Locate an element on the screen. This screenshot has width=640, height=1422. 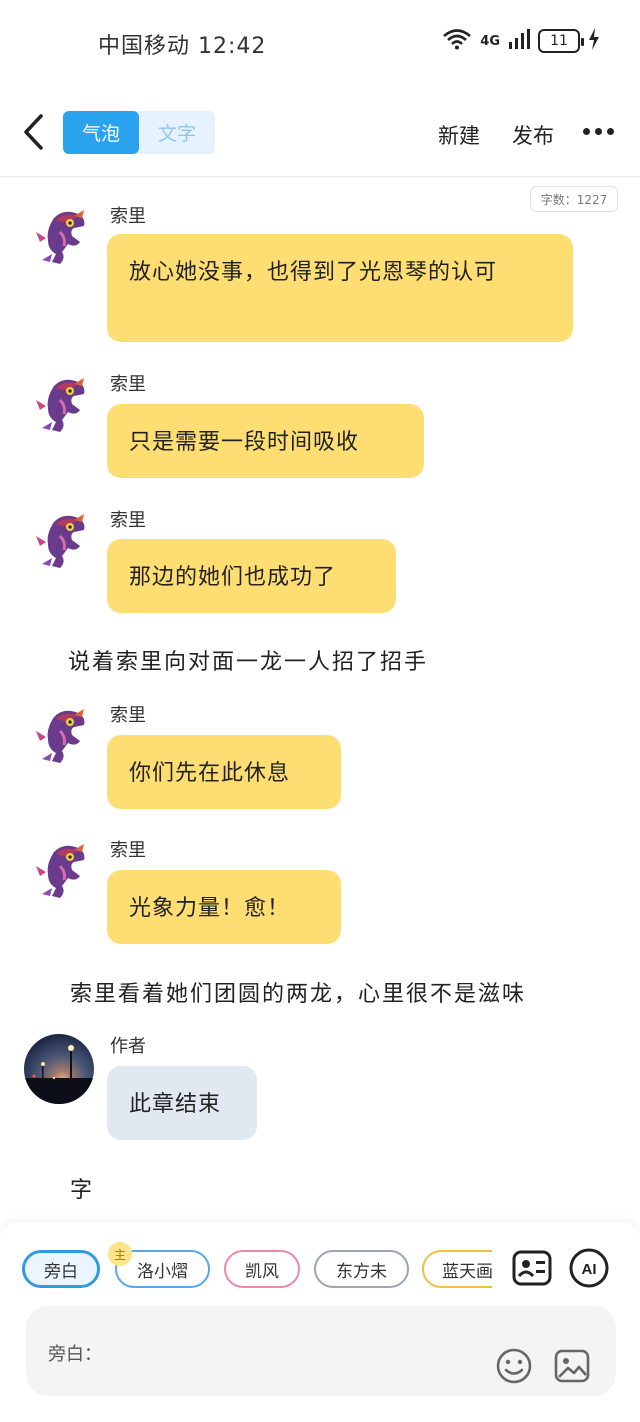
tab-text: 文字 is located at coordinates (177, 132).